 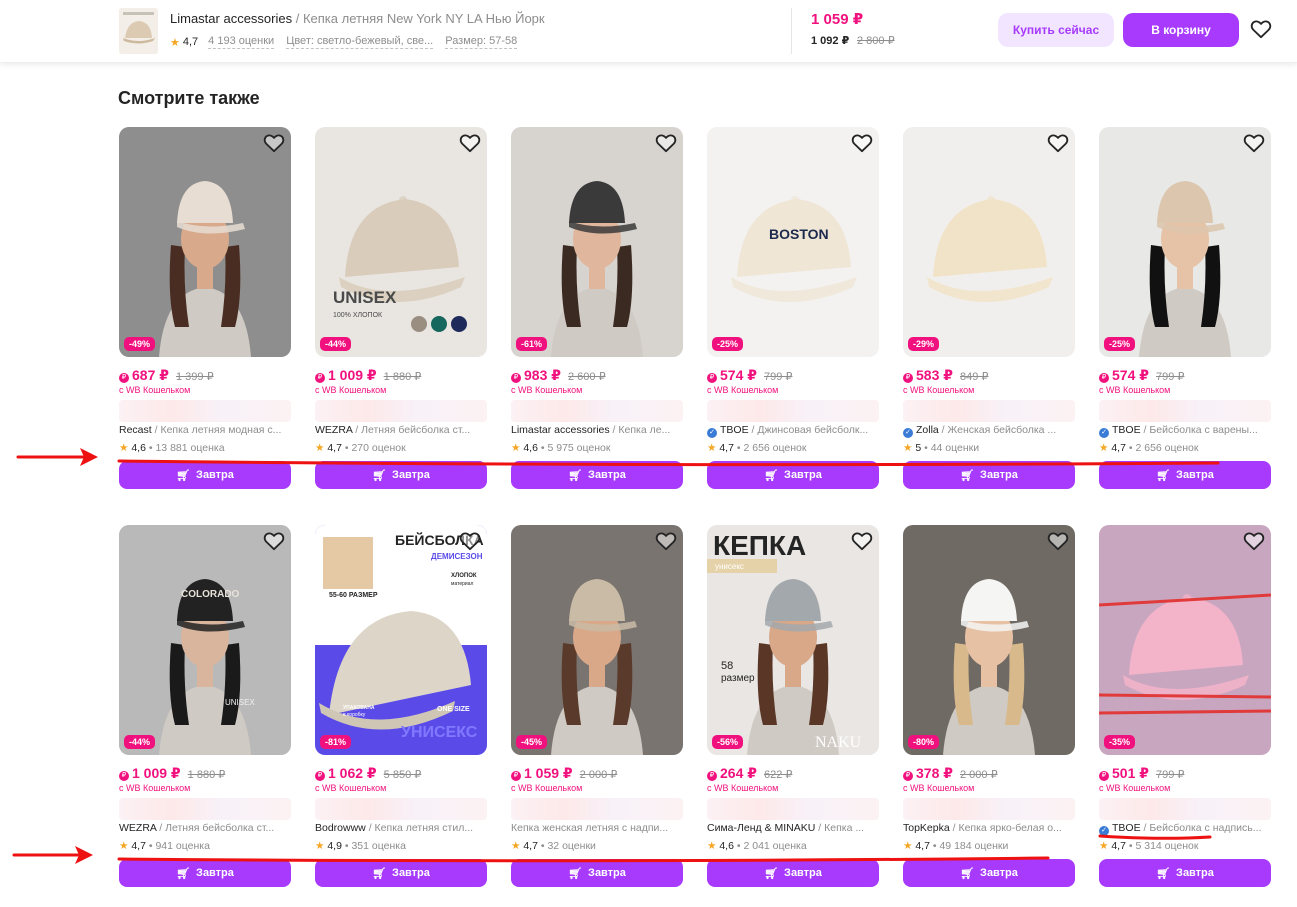 What do you see at coordinates (1104, 378) in the screenshot?
I see `wallet-icon: ₽` at bounding box center [1104, 378].